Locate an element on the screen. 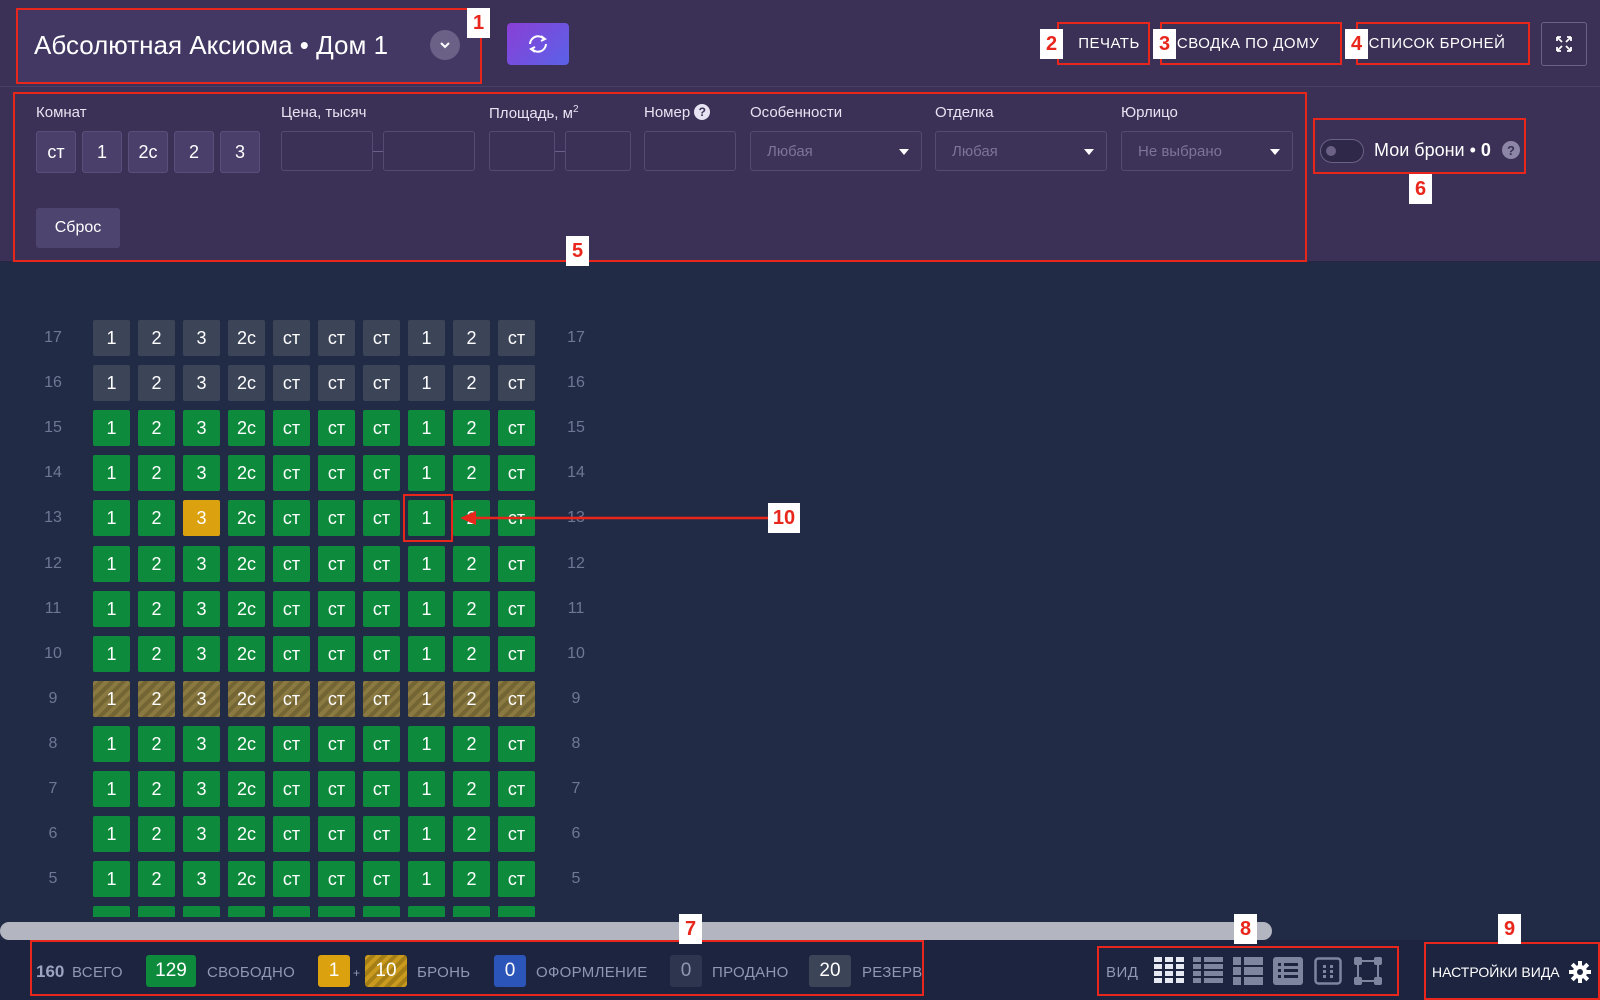 The height and width of the screenshot is (1000, 1600). list-compact-icon is located at coordinates (1208, 971).